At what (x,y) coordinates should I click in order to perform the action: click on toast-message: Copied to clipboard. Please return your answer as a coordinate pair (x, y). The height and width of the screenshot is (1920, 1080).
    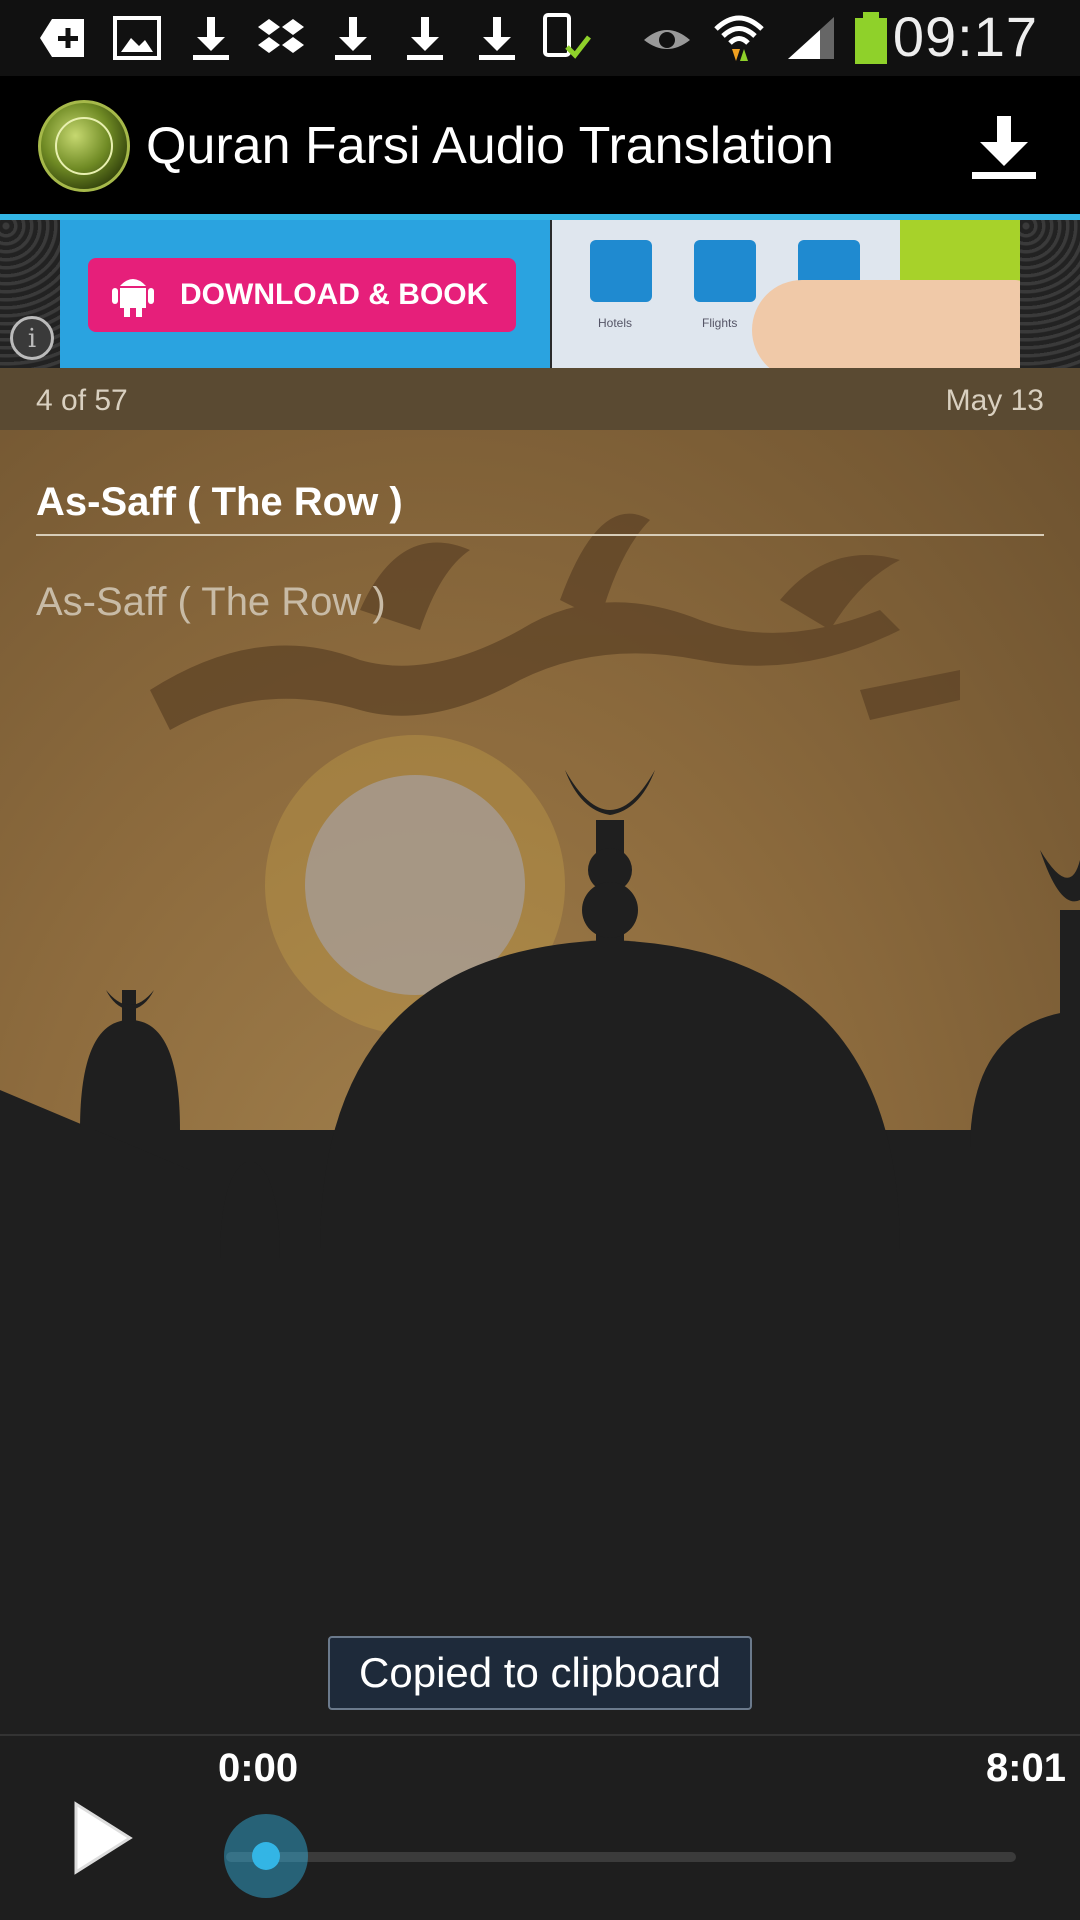
    Looking at the image, I should click on (540, 1673).